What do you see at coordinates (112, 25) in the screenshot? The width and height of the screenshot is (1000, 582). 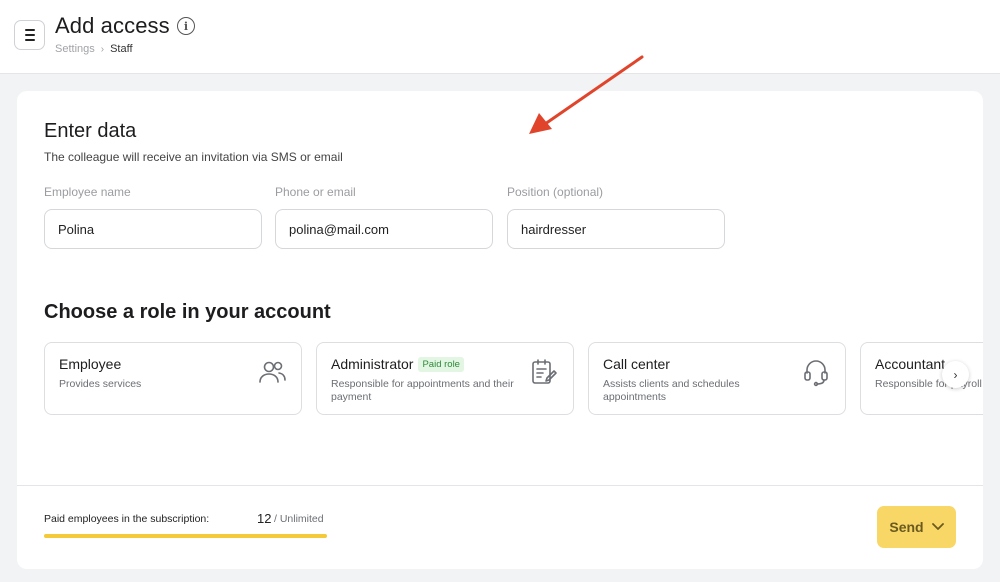 I see `page-title: Add access` at bounding box center [112, 25].